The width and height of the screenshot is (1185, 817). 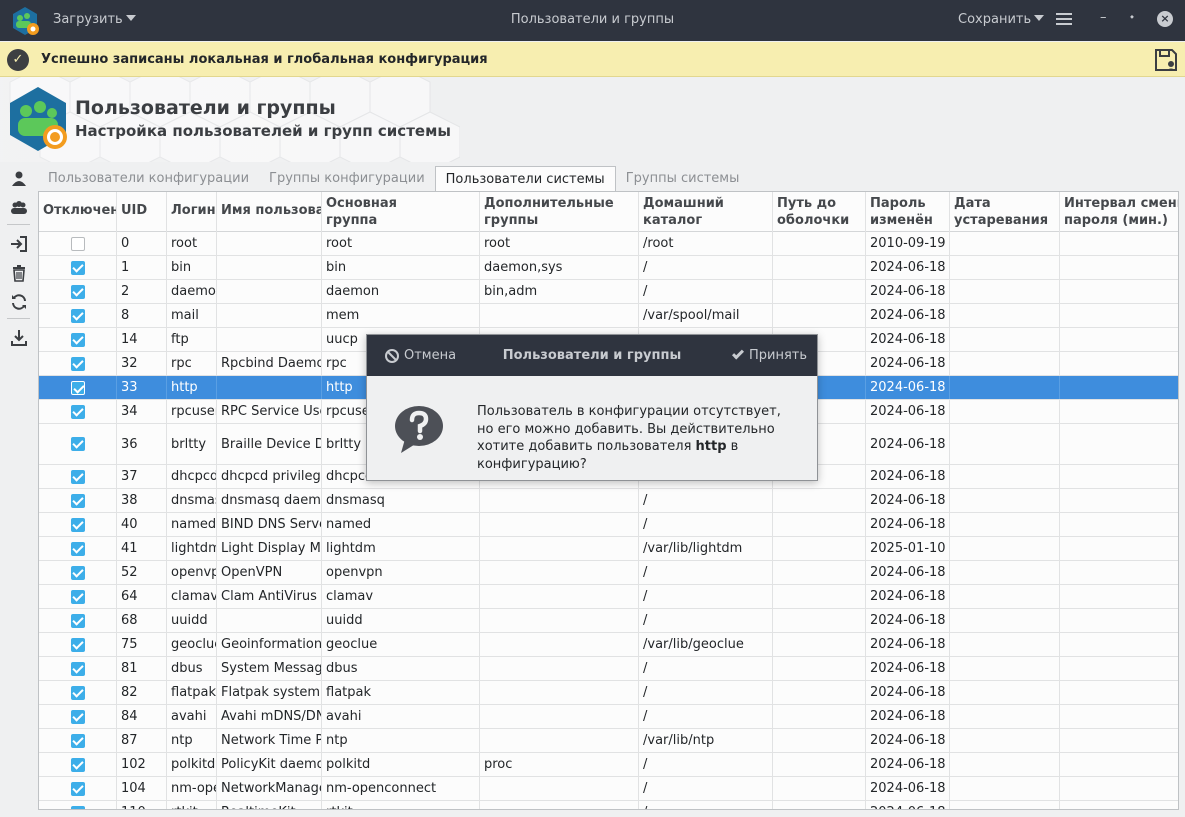 I want to click on table-row: 1 bin bin daemon,sys/2024-06-18, so click(x=608, y=268).